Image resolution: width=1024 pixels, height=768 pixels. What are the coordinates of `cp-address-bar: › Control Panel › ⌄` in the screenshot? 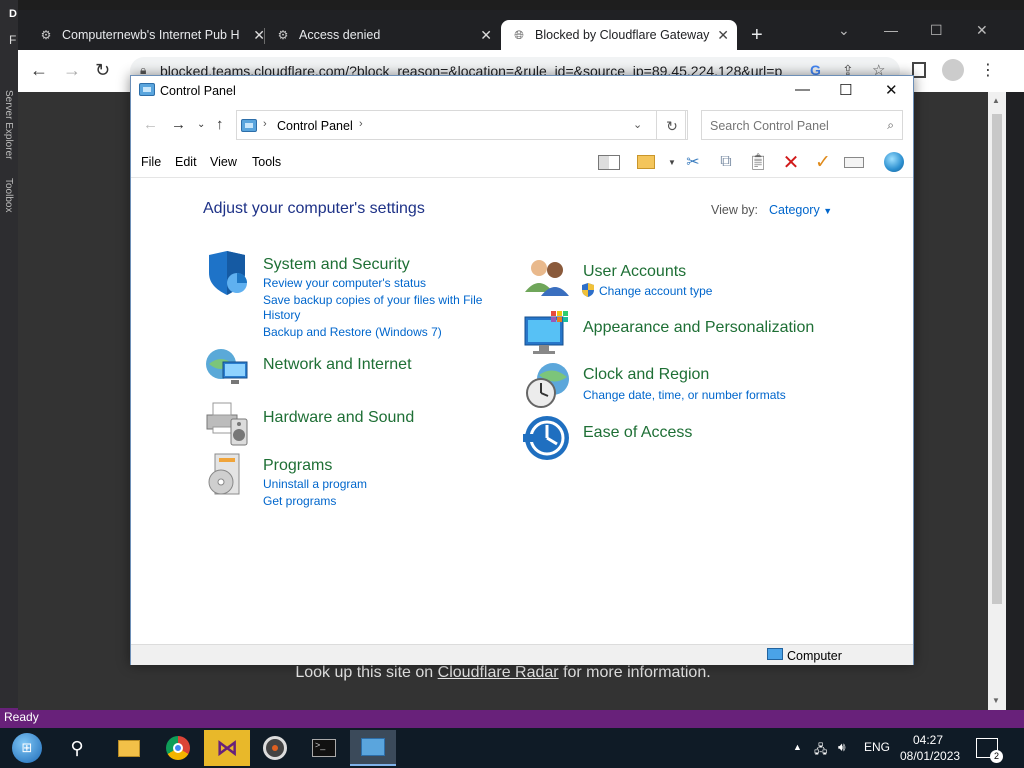 It's located at (461, 125).